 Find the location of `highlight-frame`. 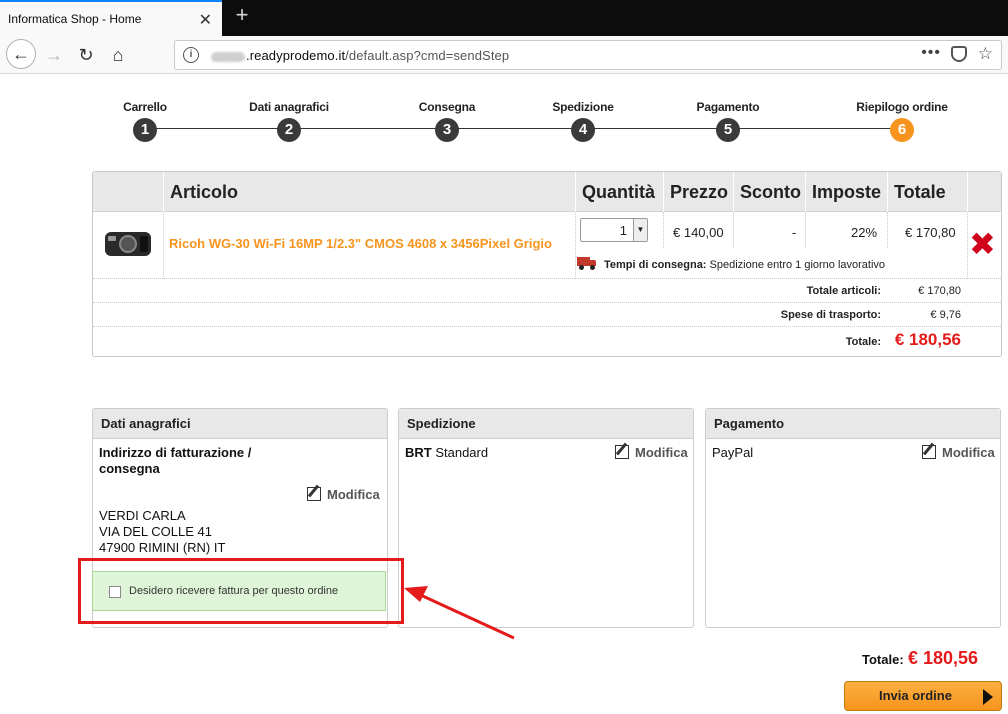

highlight-frame is located at coordinates (241, 591).